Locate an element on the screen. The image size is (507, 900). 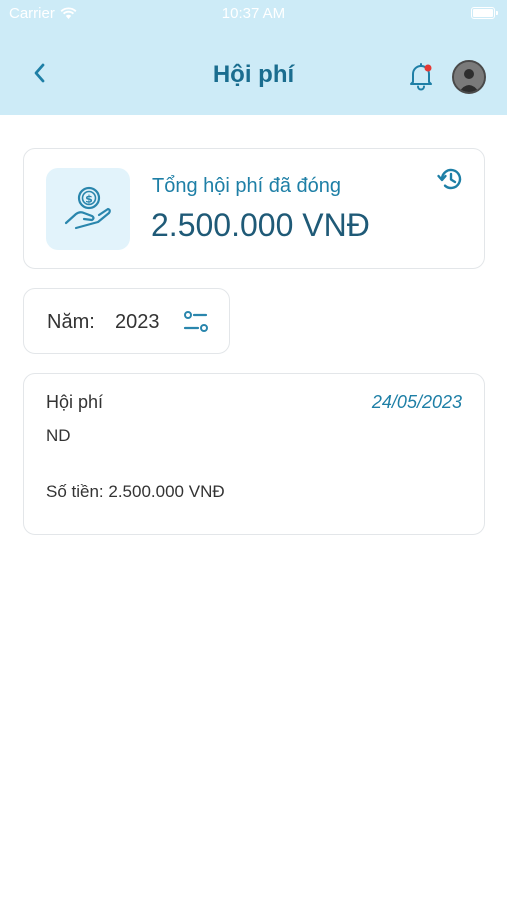
history-button is located at coordinates (450, 179).